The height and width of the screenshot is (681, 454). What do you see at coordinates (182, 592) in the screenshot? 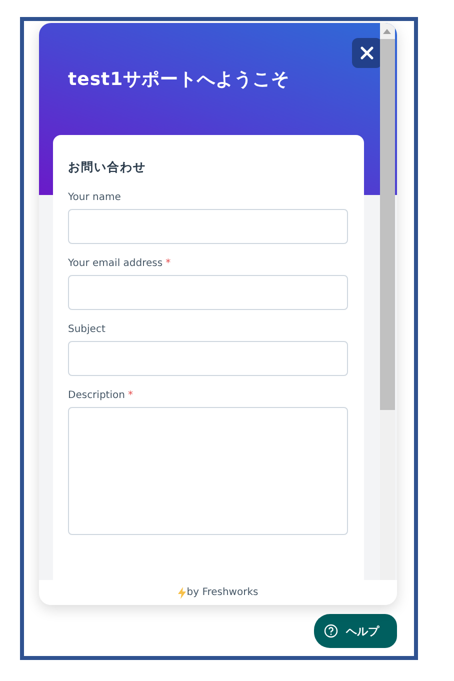
I see `lightning-icon` at bounding box center [182, 592].